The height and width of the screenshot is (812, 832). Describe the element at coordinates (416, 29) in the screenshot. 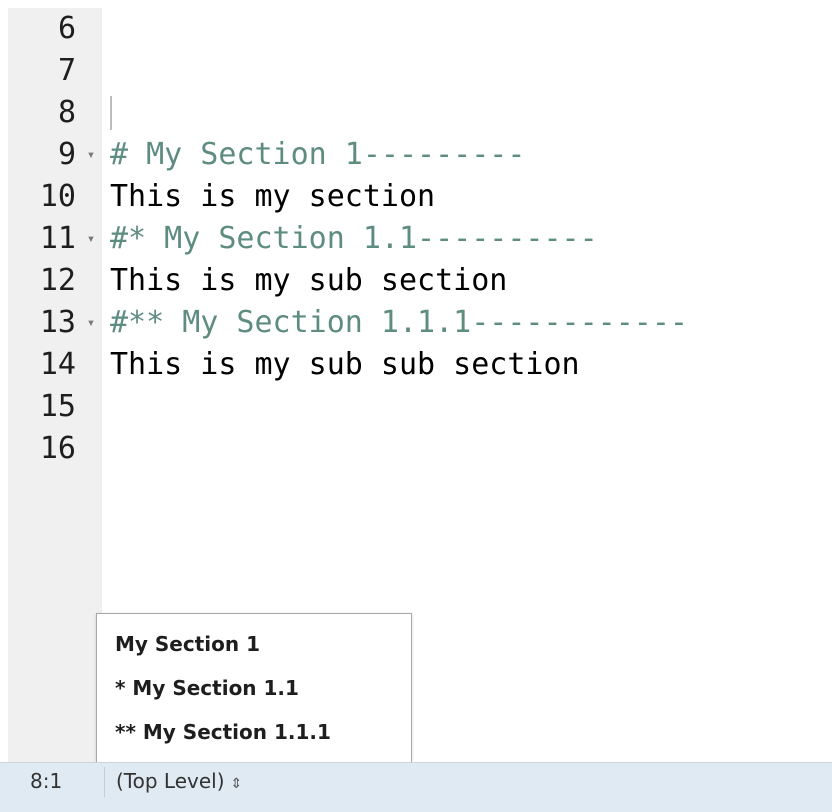

I see `code-line: 6` at that location.